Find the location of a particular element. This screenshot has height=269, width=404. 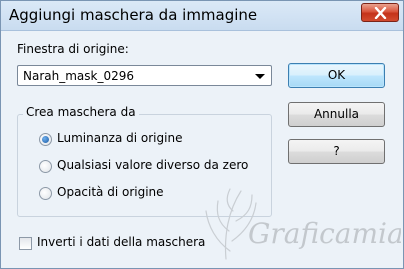

close-icon is located at coordinates (380, 13).